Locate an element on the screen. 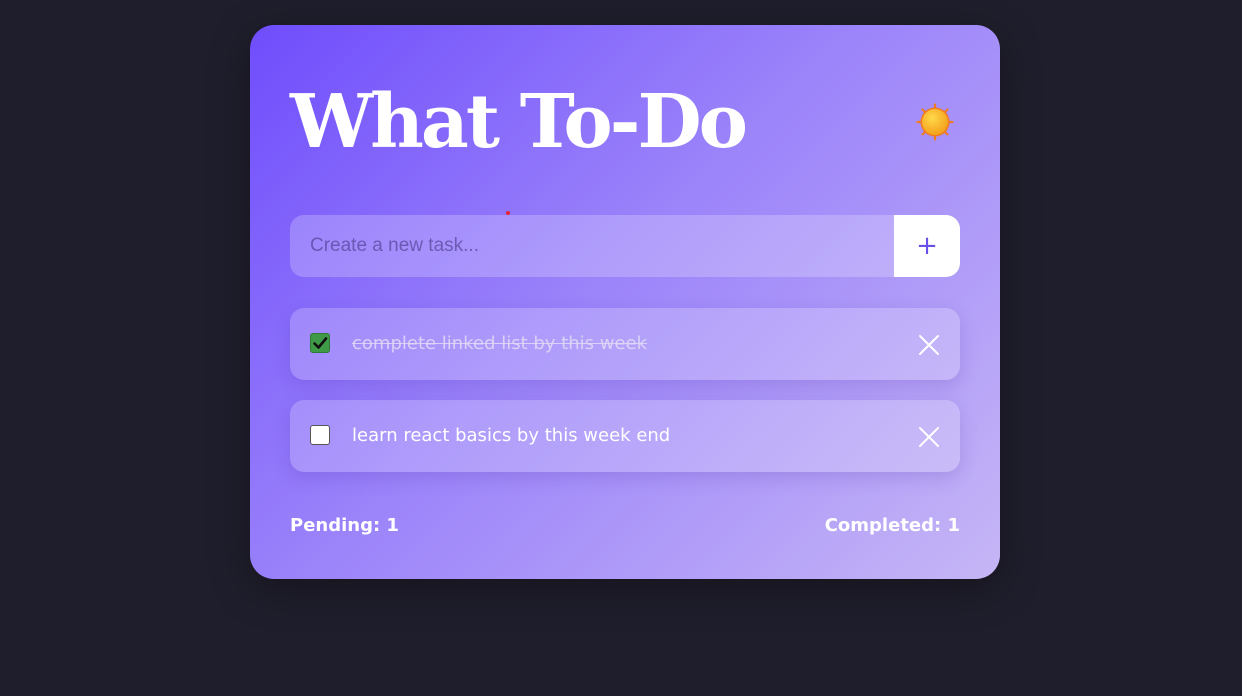  theme-toggle-button is located at coordinates (935, 122).